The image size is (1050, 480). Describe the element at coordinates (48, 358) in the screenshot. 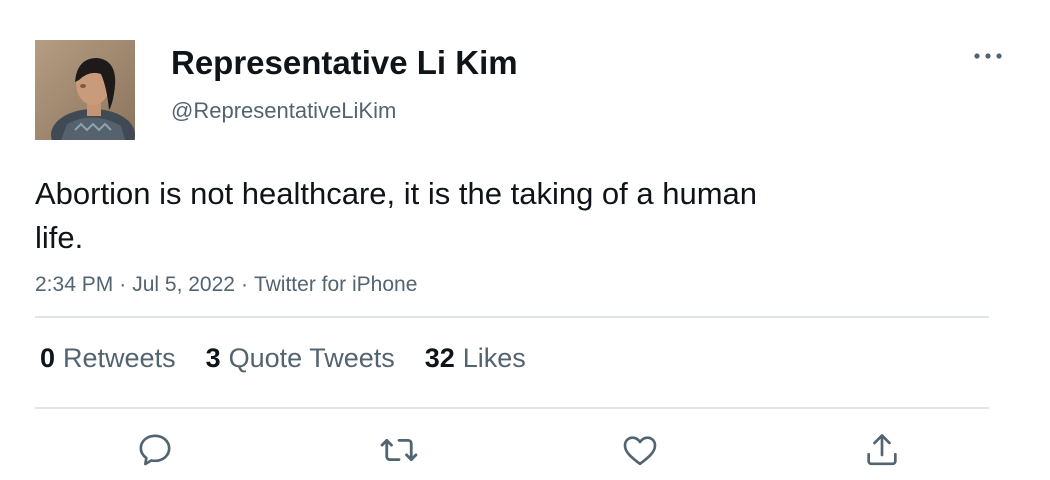

I see `retweets-count: 0` at that location.